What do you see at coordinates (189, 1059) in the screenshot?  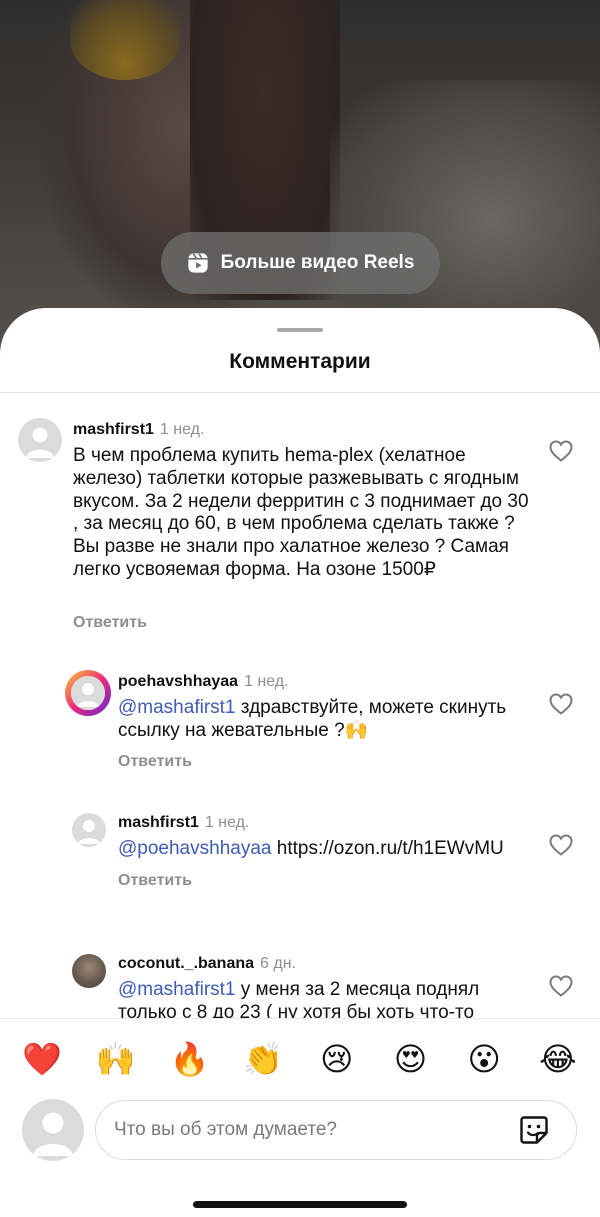 I see `emoji-fire: 🔥` at bounding box center [189, 1059].